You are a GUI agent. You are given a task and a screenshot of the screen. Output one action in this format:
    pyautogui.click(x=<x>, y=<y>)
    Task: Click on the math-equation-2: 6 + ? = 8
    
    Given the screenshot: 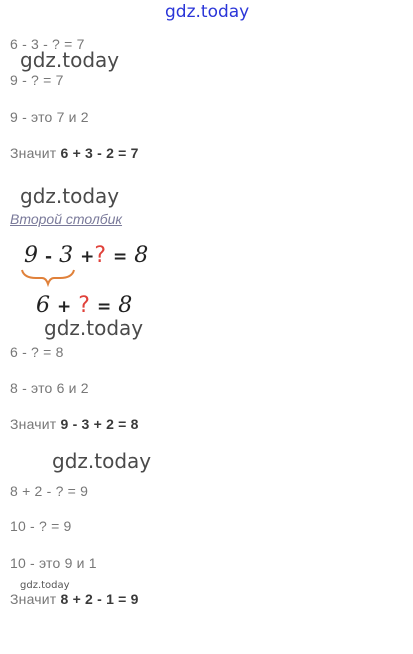 What is the action you would take?
    pyautogui.click(x=84, y=305)
    